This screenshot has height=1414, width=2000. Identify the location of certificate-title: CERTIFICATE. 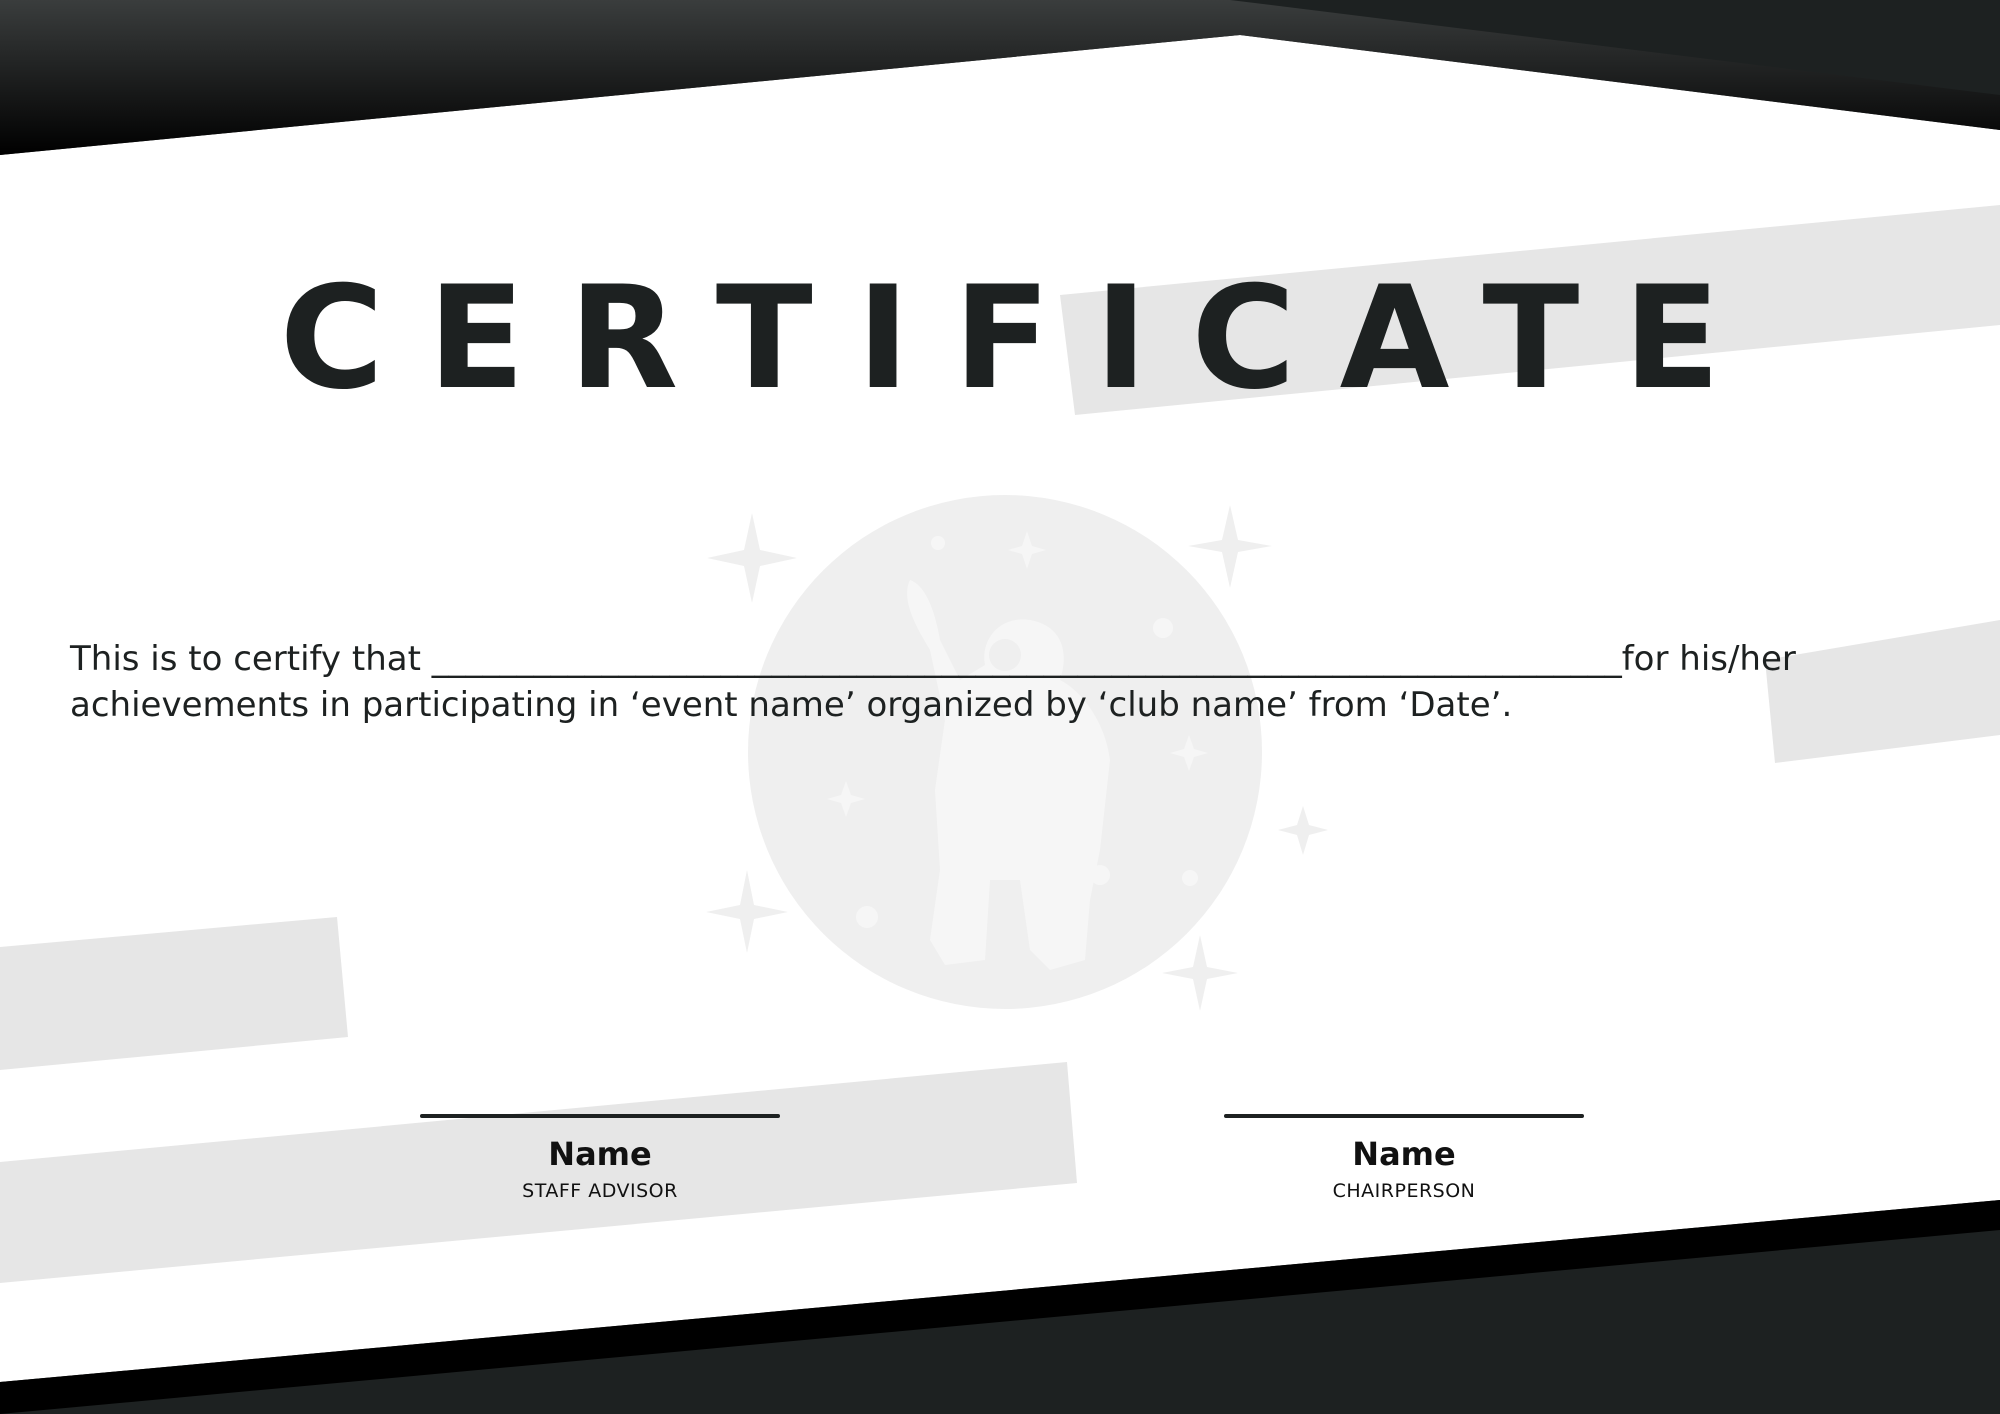
(1022, 338).